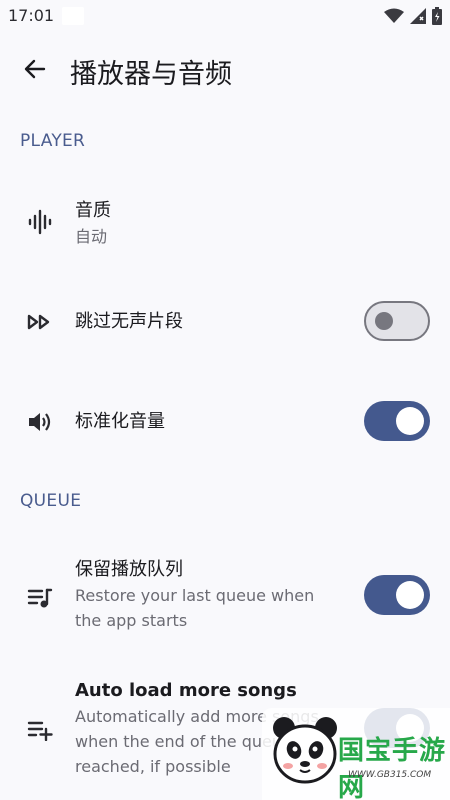 This screenshot has height=800, width=450. Describe the element at coordinates (186, 690) in the screenshot. I see `pref-title: Auto load more songs` at that location.